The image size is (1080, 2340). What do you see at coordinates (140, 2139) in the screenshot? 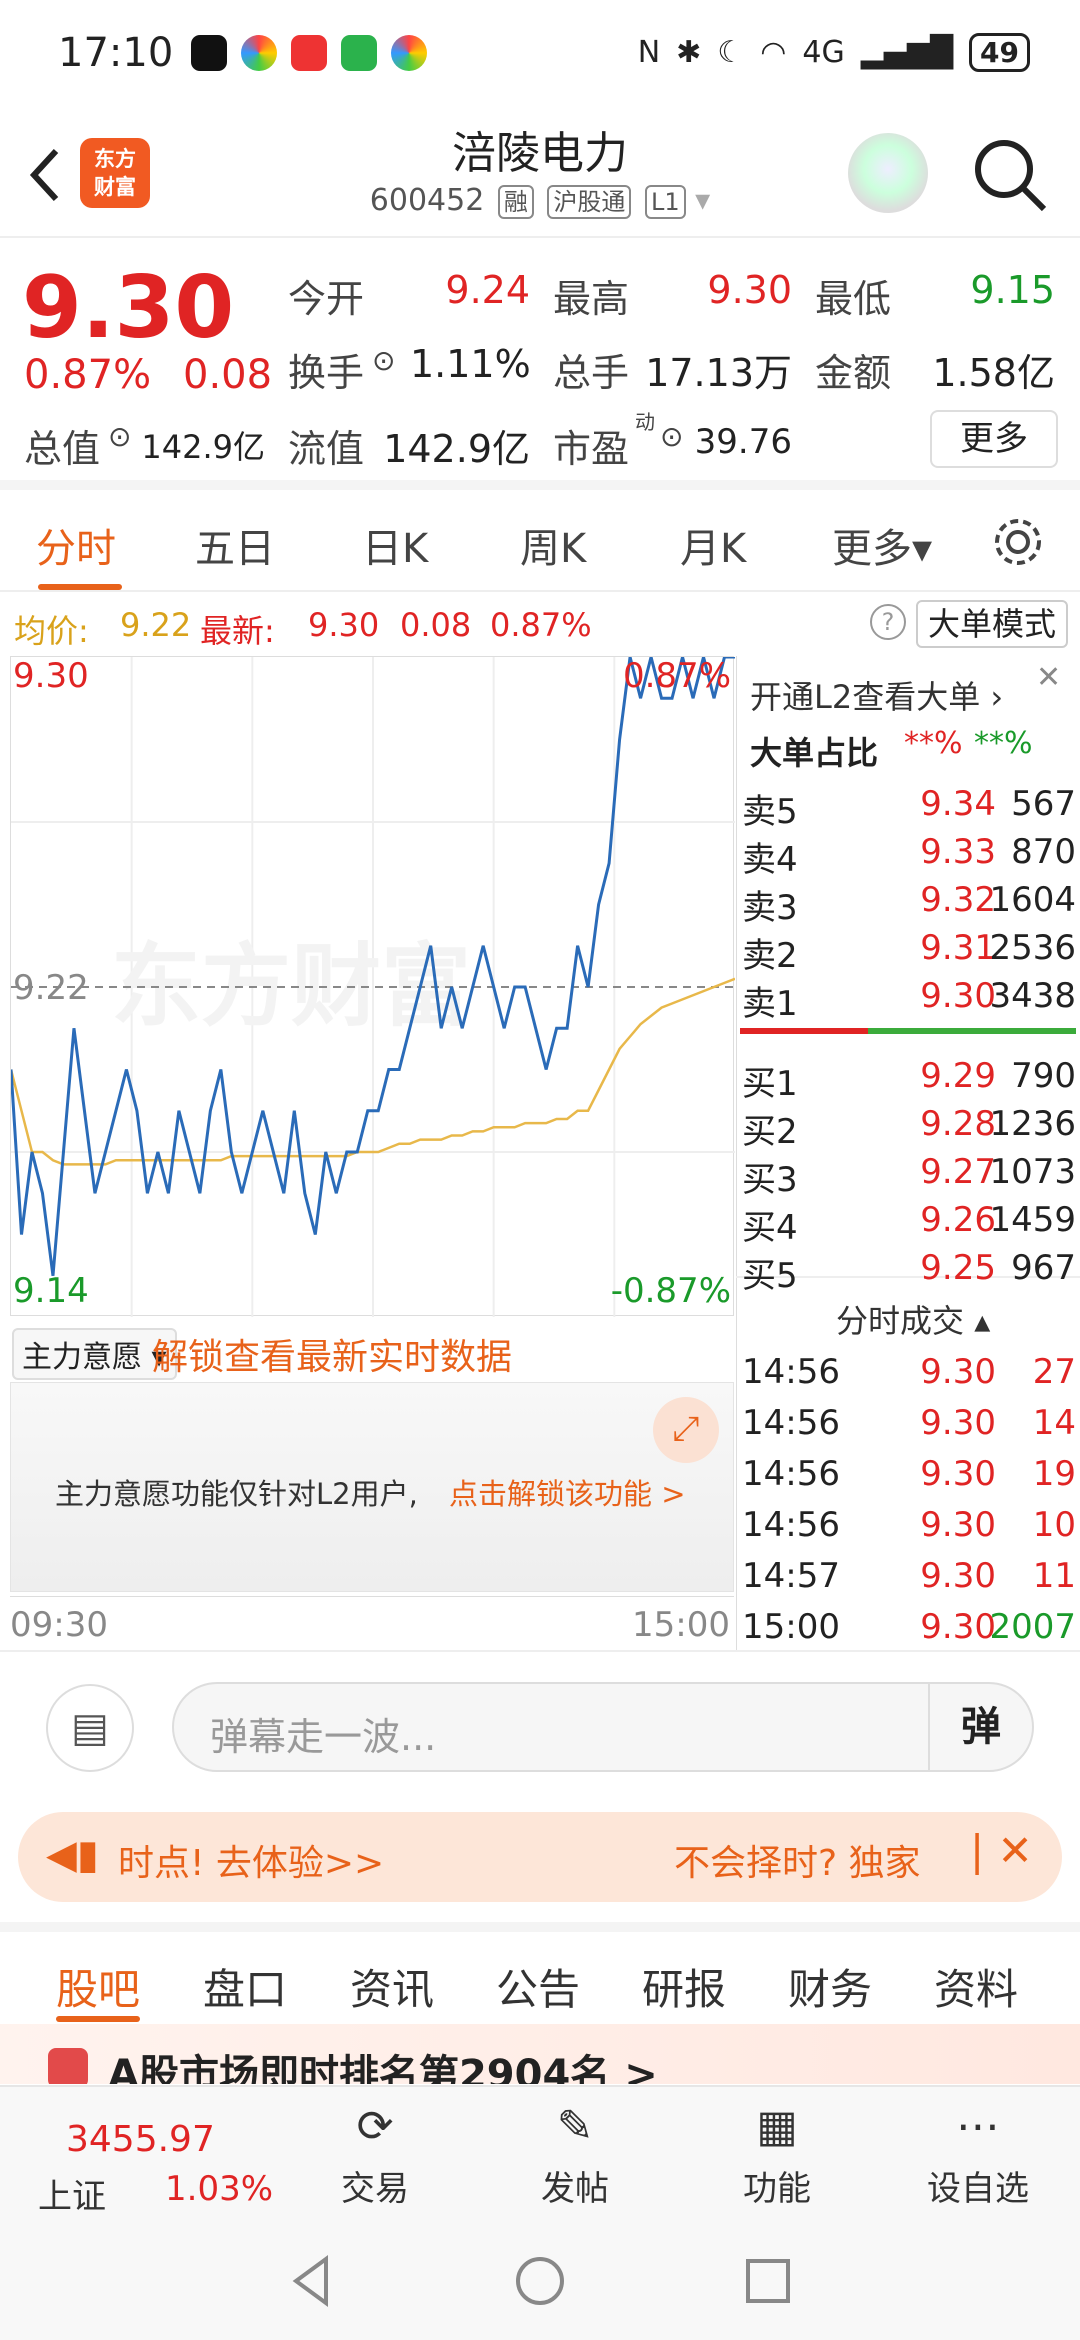
I see `index-value: 3455.97` at bounding box center [140, 2139].